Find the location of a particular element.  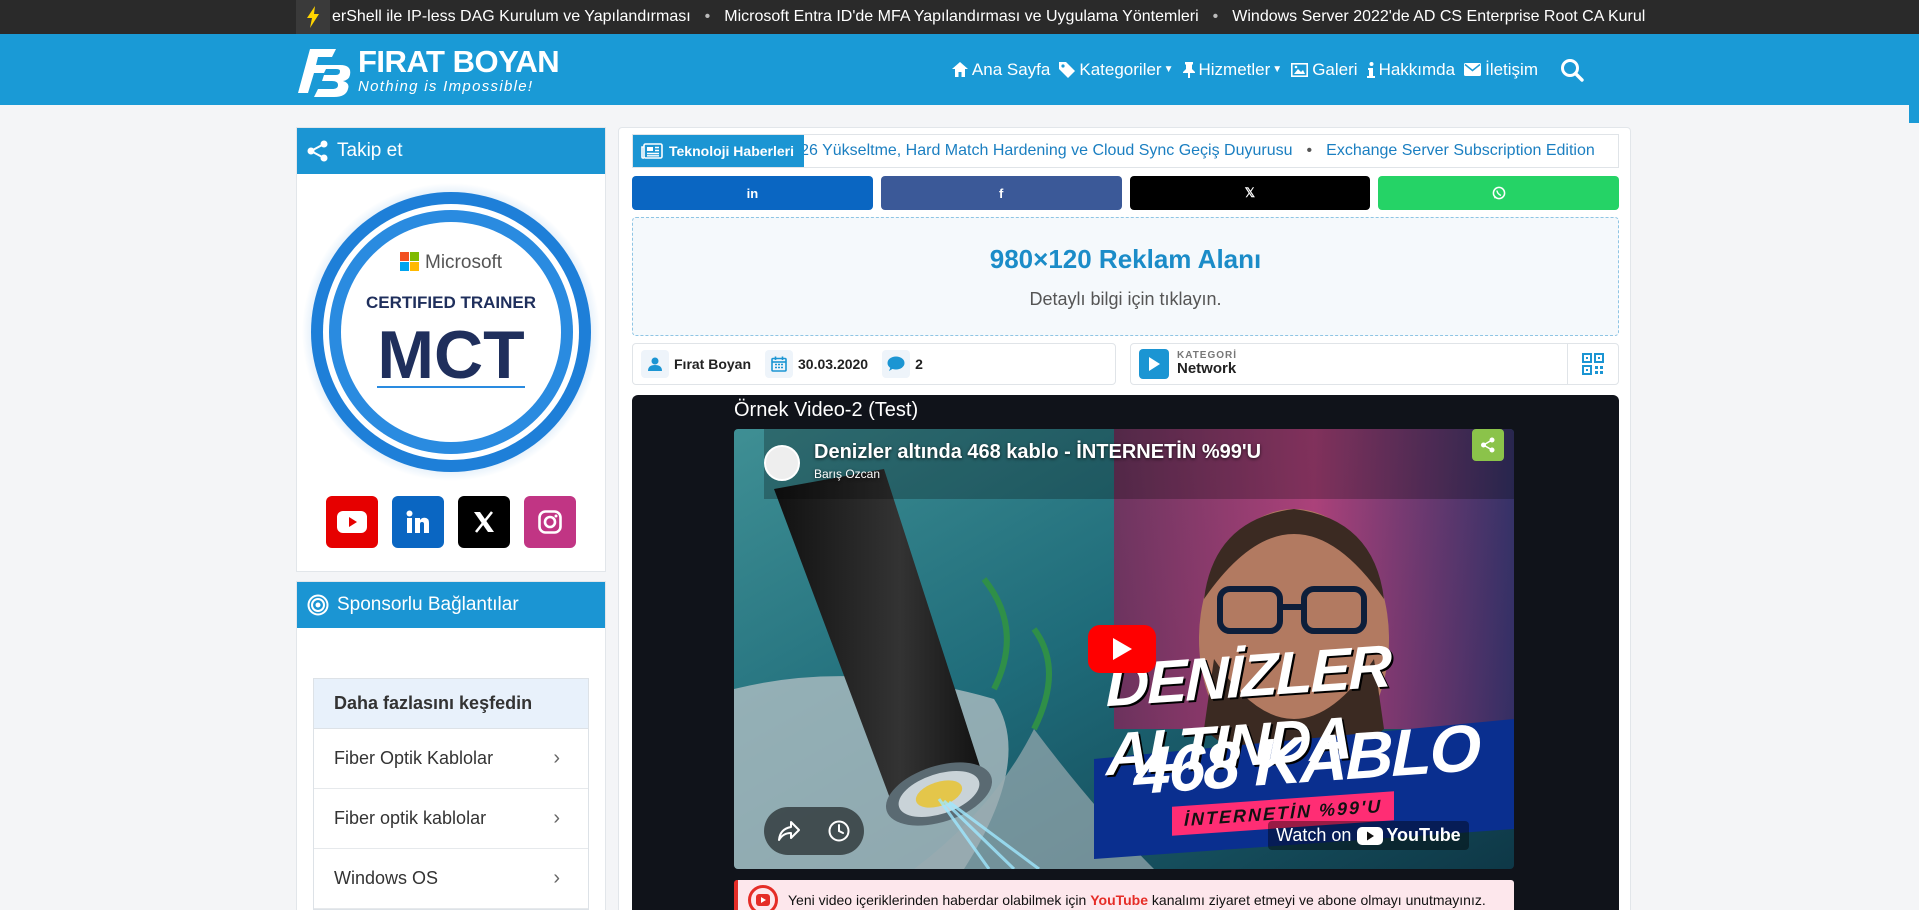

newspaper-icon is located at coordinates (652, 151).